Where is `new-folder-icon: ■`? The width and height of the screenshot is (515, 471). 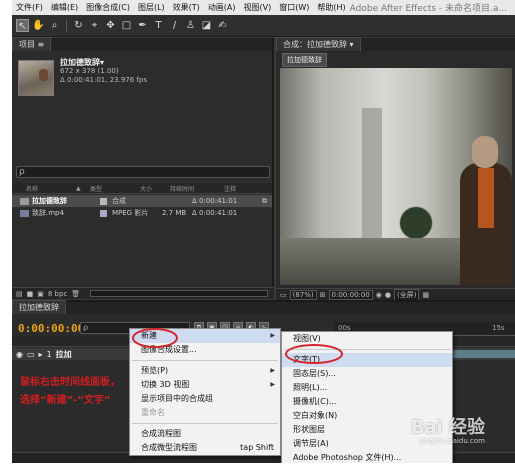
new-folder-icon: ■ is located at coordinates (30, 294).